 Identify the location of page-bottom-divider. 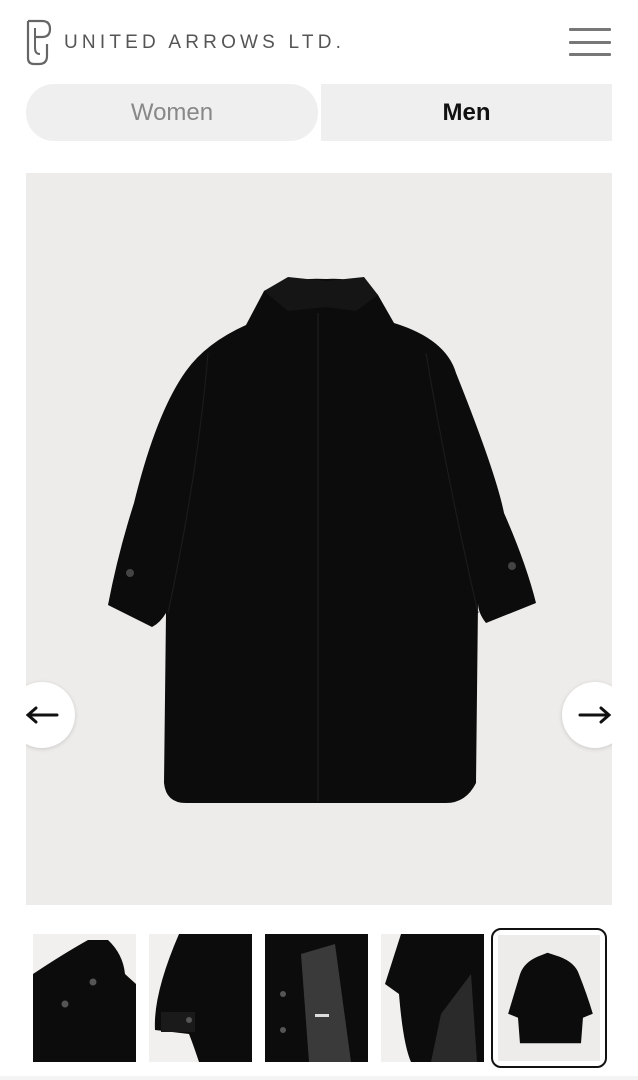
(319, 1078).